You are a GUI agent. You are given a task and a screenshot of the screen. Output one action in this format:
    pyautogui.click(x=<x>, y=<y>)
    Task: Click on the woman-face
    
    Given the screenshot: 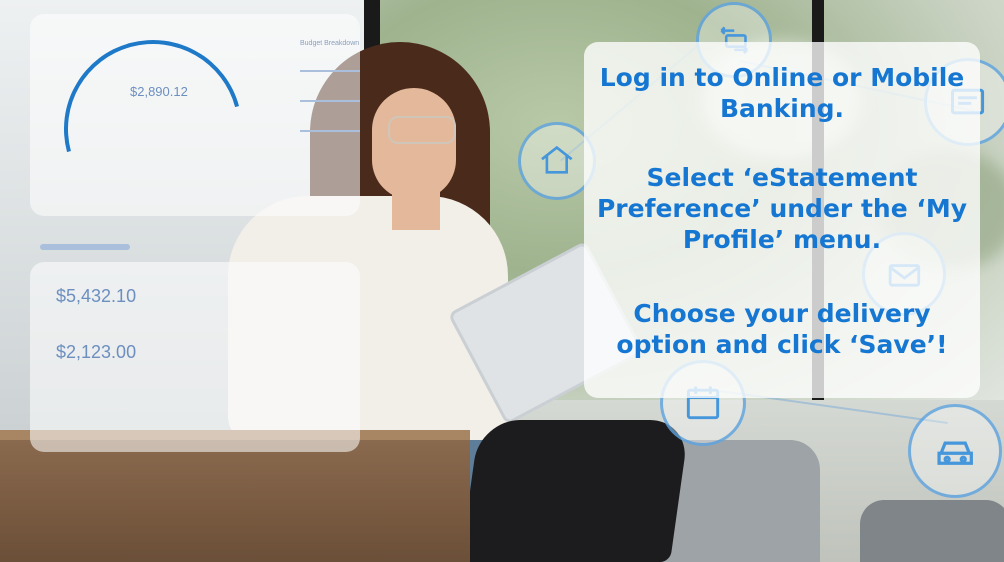 What is the action you would take?
    pyautogui.click(x=414, y=144)
    